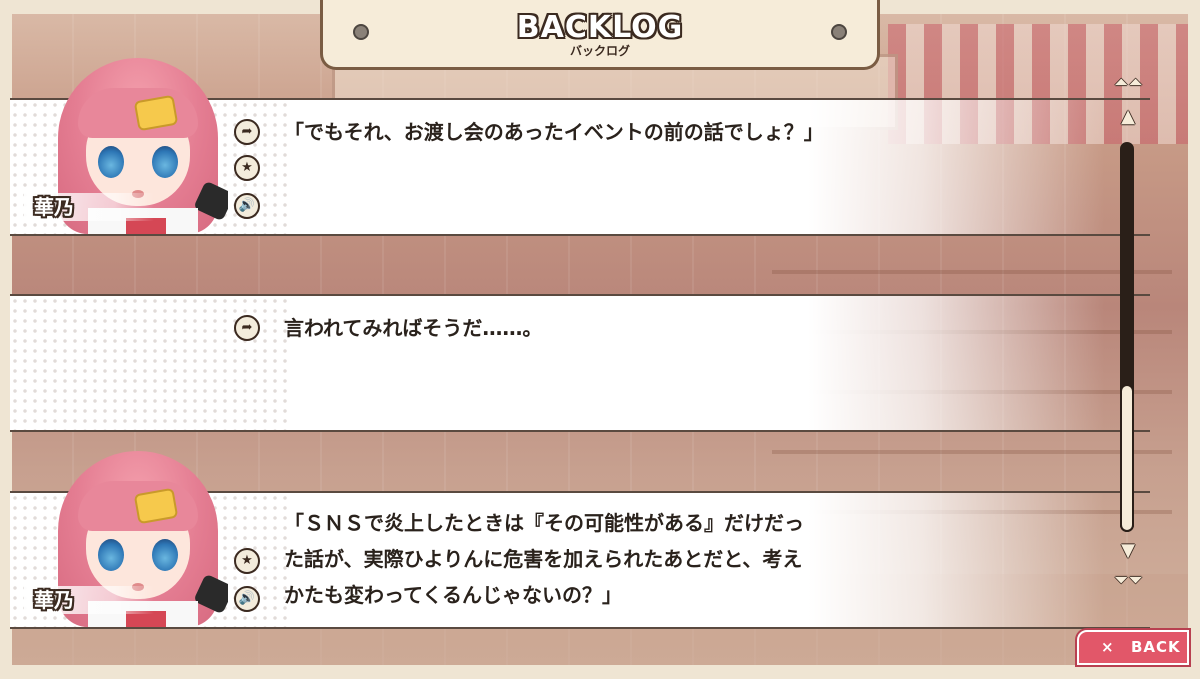 The height and width of the screenshot is (679, 1200). What do you see at coordinates (413, 328) in the screenshot?
I see `dialogue-line: 言われてみればそうだ……。` at bounding box center [413, 328].